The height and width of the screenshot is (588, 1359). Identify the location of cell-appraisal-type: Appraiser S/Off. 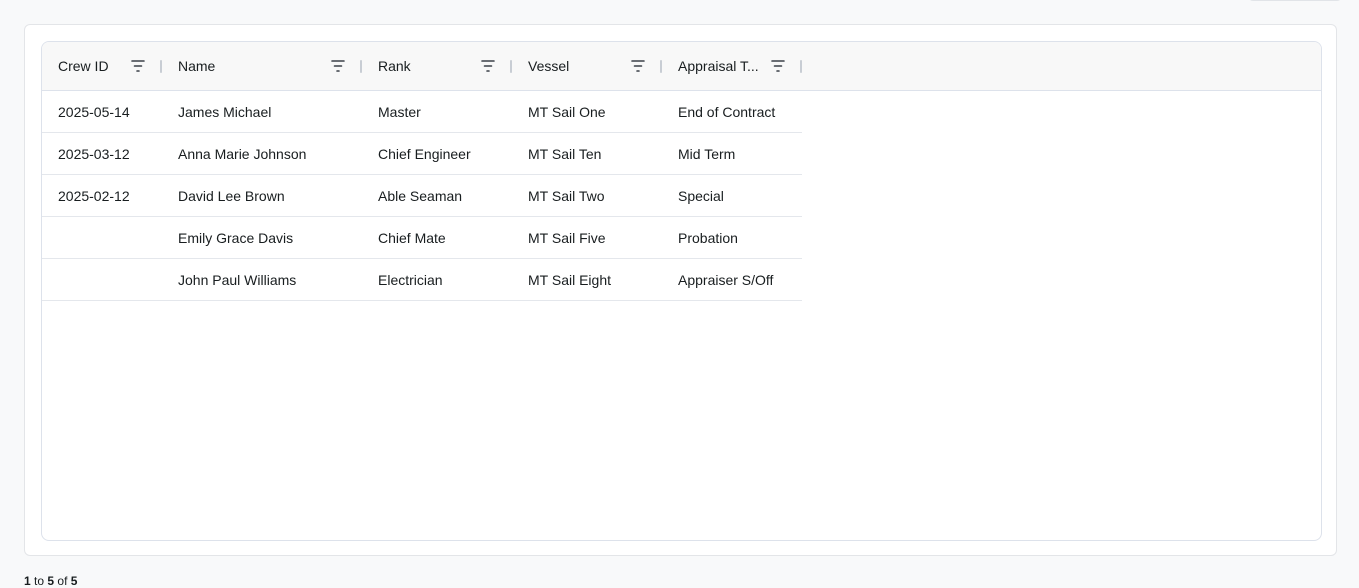
(726, 279).